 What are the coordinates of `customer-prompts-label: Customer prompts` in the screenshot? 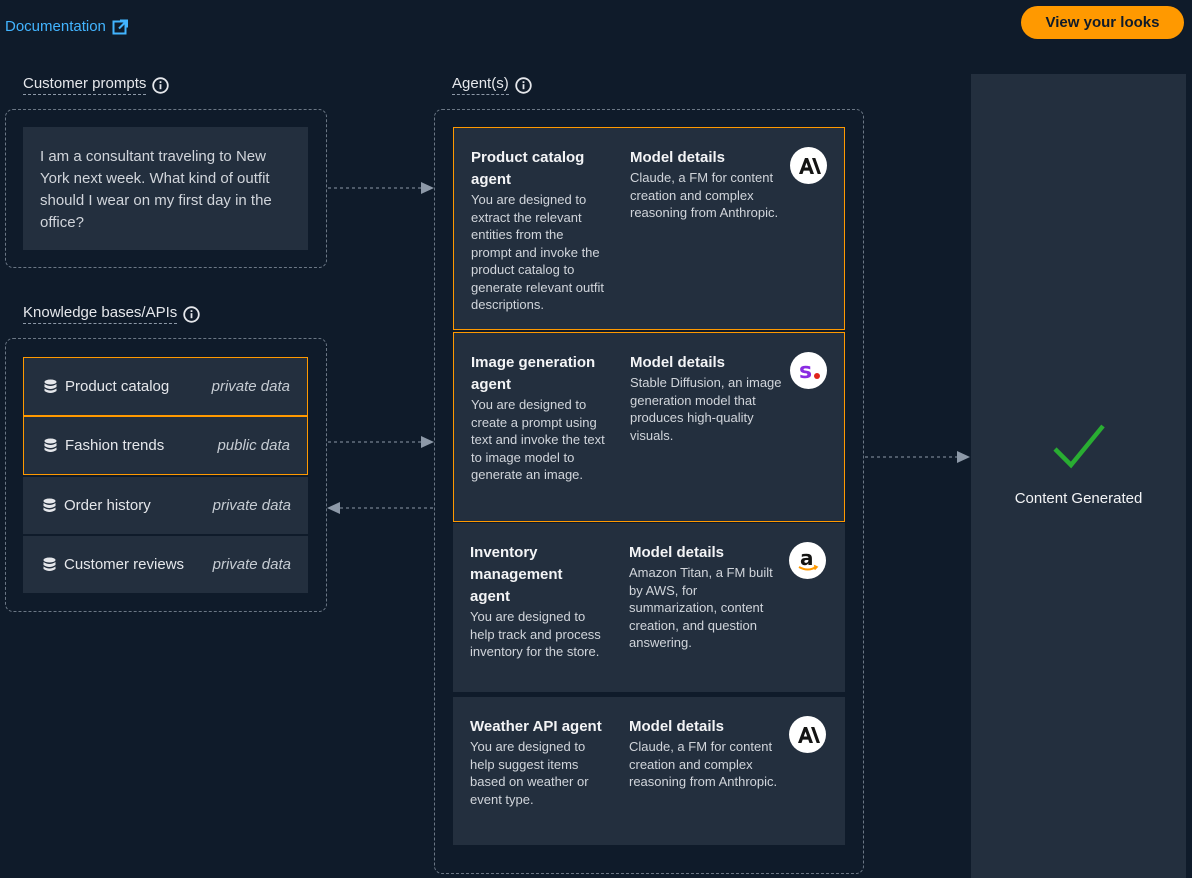 It's located at (85, 85).